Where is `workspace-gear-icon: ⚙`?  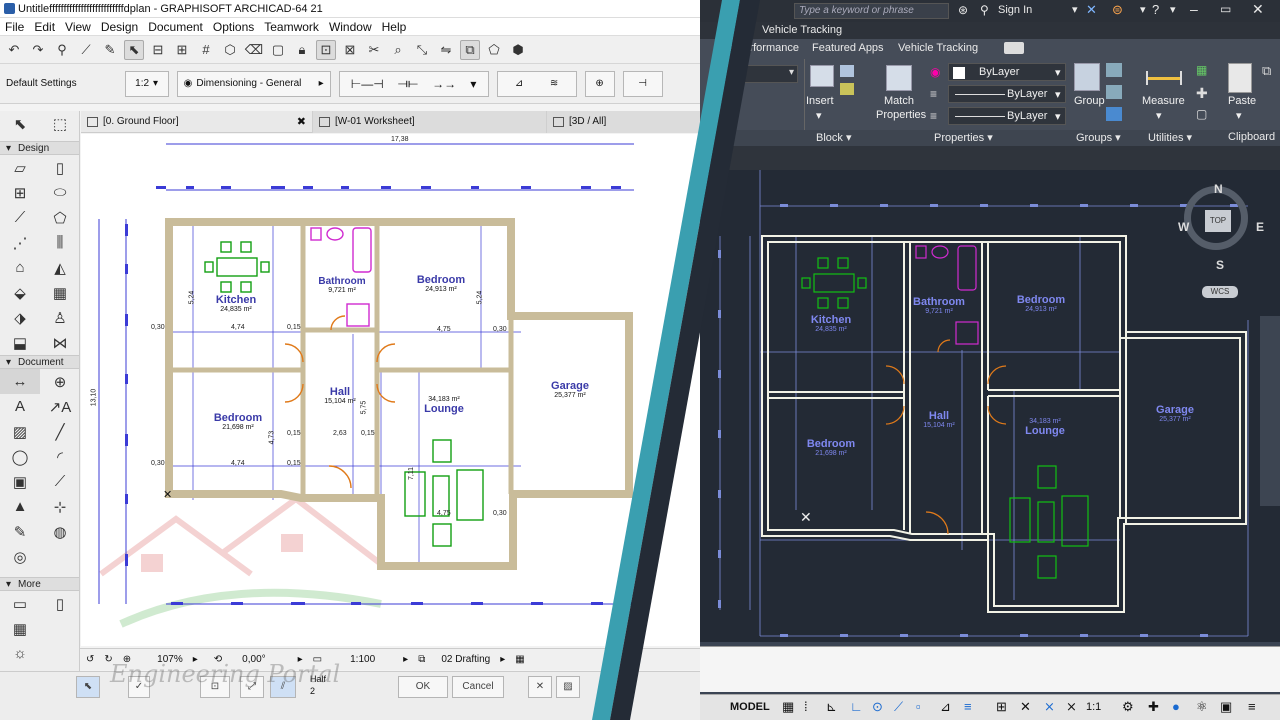
workspace-gear-icon: ⚙ is located at coordinates (1128, 707).